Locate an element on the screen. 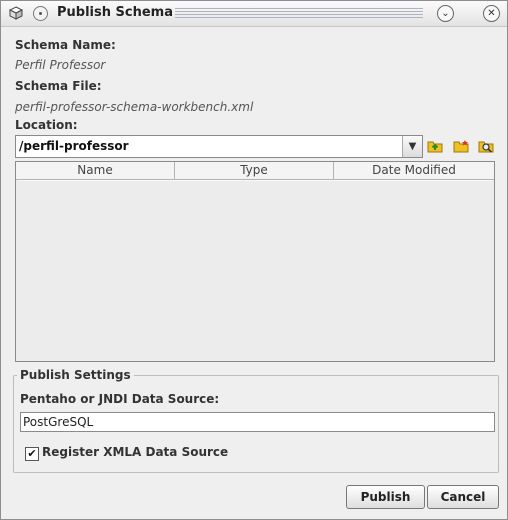  publish-button: Publish is located at coordinates (385, 497).